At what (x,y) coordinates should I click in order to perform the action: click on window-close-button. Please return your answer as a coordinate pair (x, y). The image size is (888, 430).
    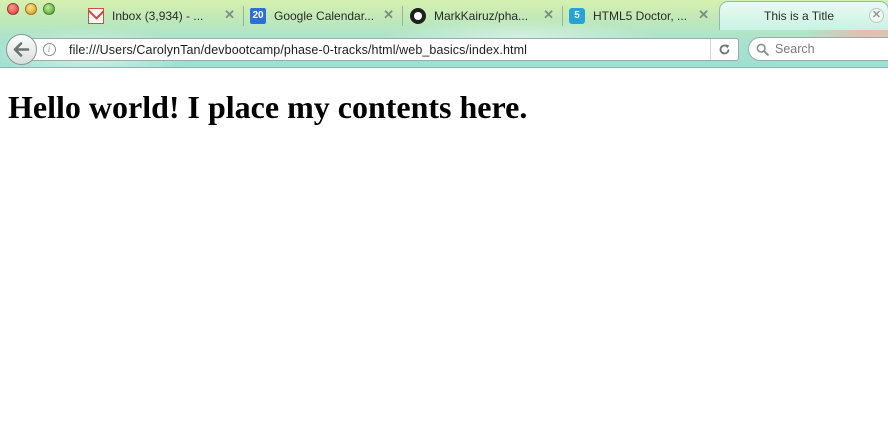
    Looking at the image, I should click on (13, 9).